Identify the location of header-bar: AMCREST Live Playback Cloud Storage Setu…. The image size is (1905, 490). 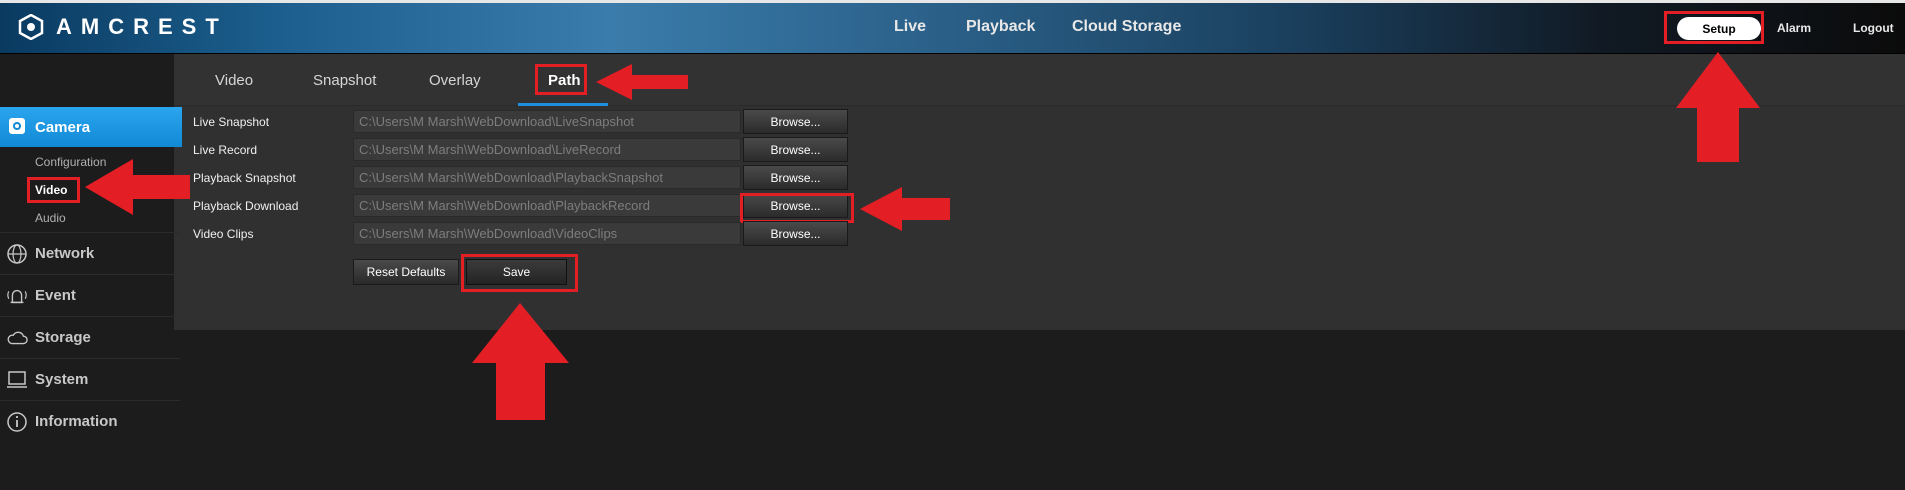
(952, 27).